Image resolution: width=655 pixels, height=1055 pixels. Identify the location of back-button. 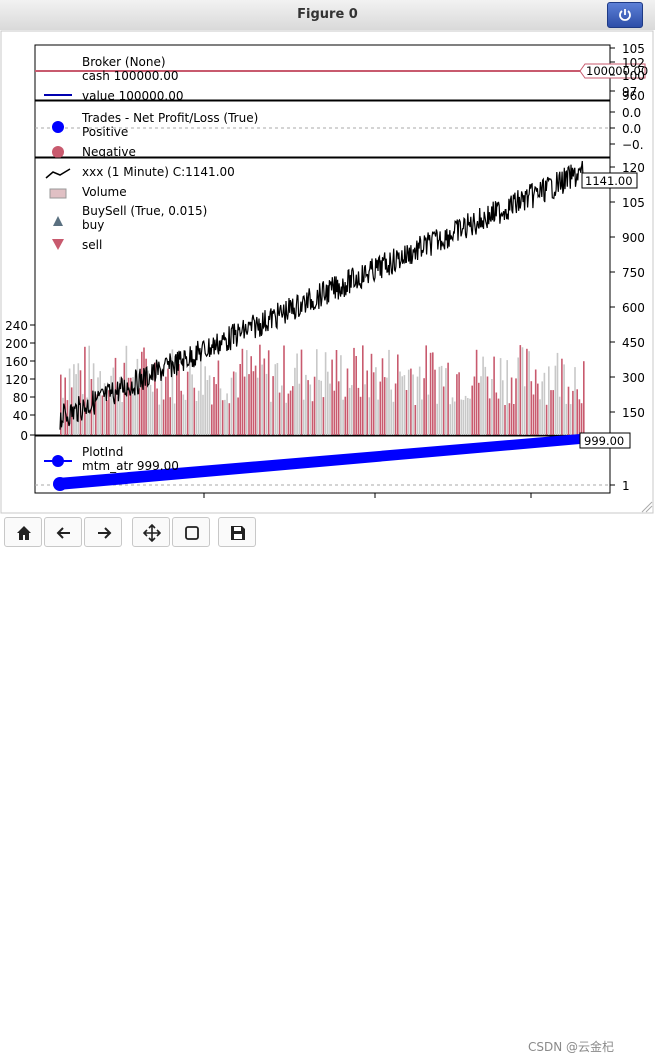
(63, 532).